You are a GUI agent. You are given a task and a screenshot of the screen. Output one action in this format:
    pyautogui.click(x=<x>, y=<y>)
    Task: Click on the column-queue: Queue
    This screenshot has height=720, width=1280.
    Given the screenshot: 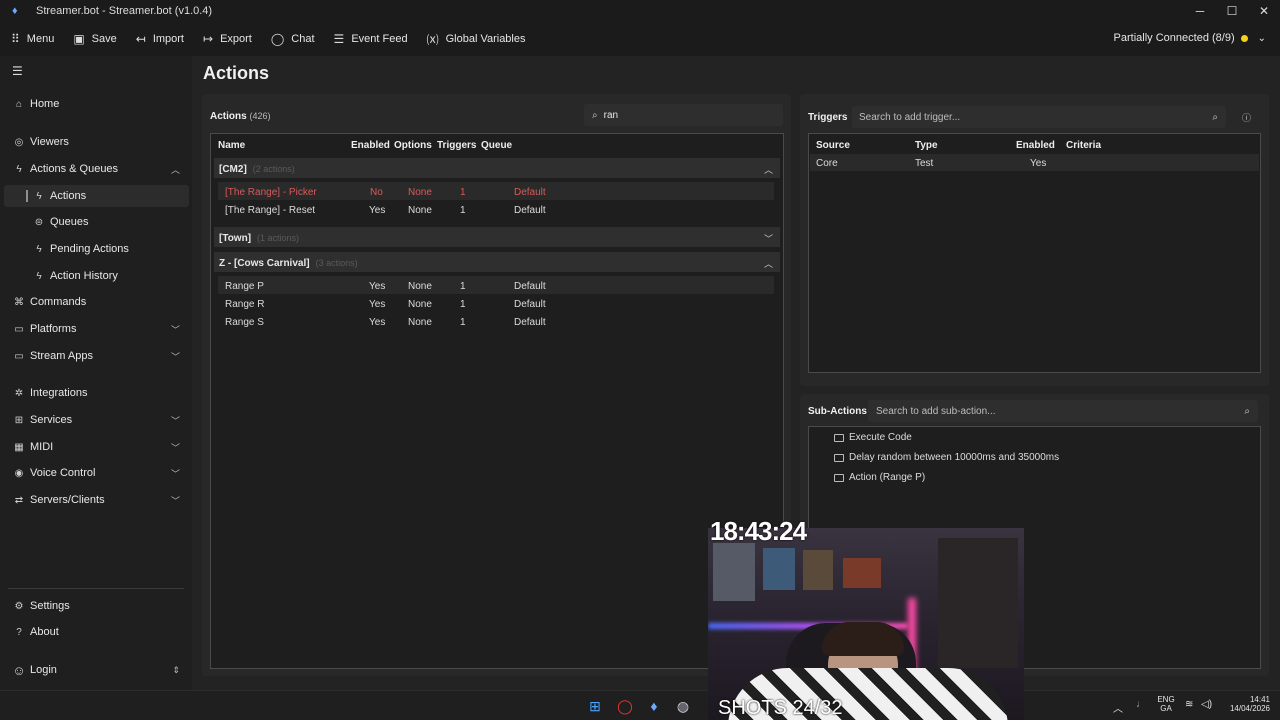 What is the action you would take?
    pyautogui.click(x=496, y=145)
    